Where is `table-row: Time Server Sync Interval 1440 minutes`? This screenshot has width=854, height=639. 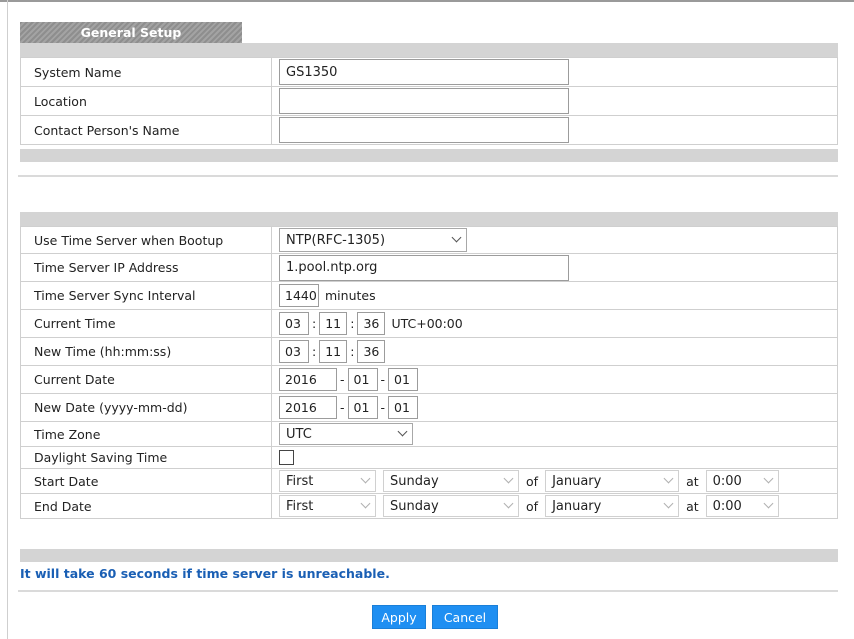
table-row: Time Server Sync Interval 1440 minutes is located at coordinates (429, 296).